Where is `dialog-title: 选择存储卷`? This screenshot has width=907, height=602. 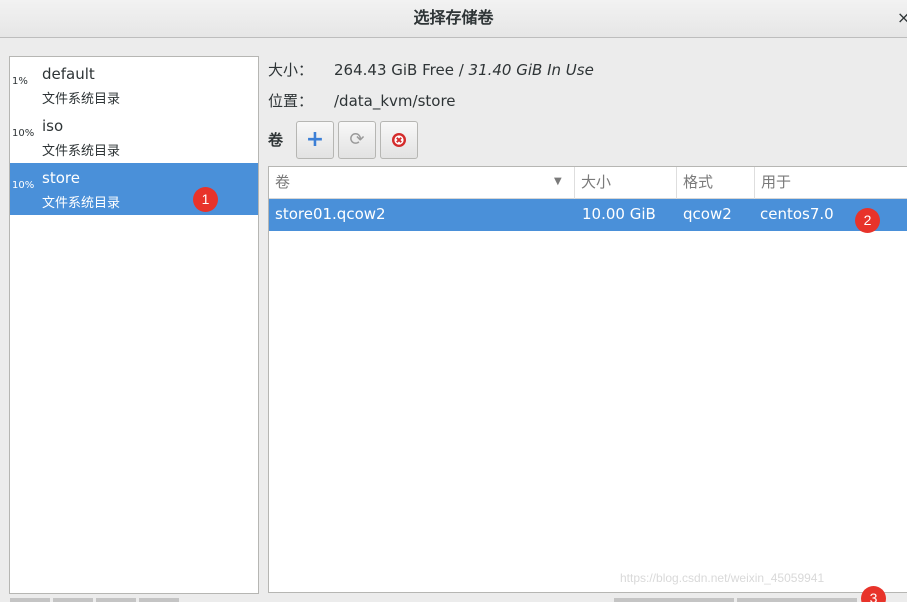 dialog-title: 选择存储卷 is located at coordinates (453, 17).